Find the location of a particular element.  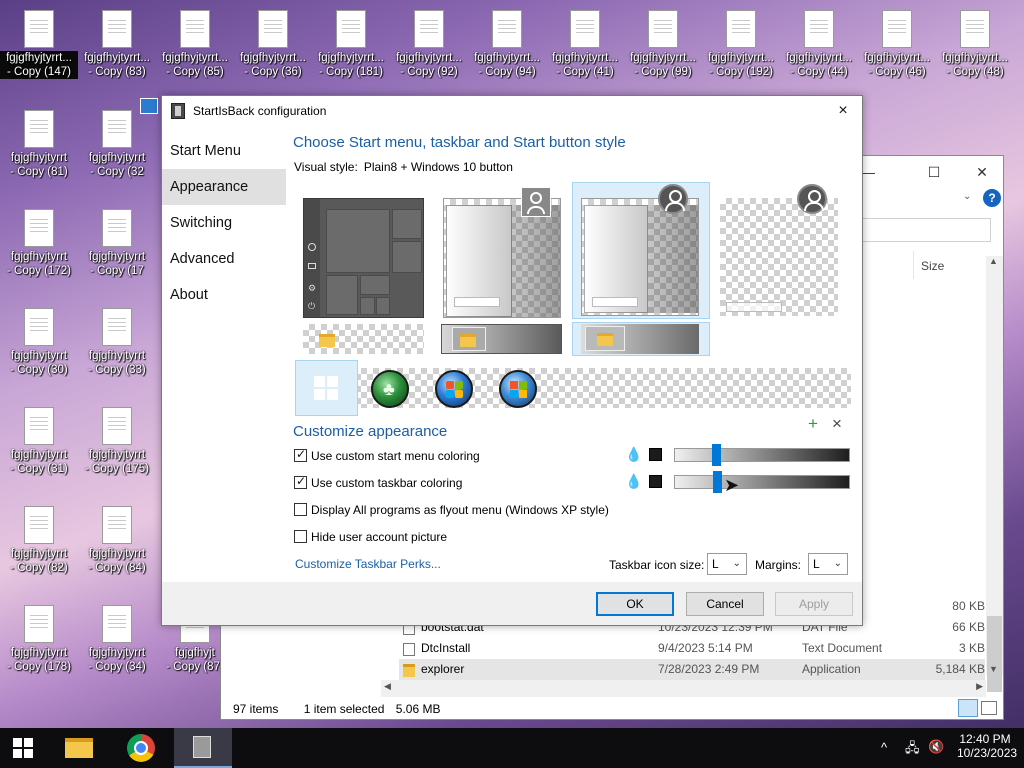

scroll-right-icon: ▶ is located at coordinates (979, 686).